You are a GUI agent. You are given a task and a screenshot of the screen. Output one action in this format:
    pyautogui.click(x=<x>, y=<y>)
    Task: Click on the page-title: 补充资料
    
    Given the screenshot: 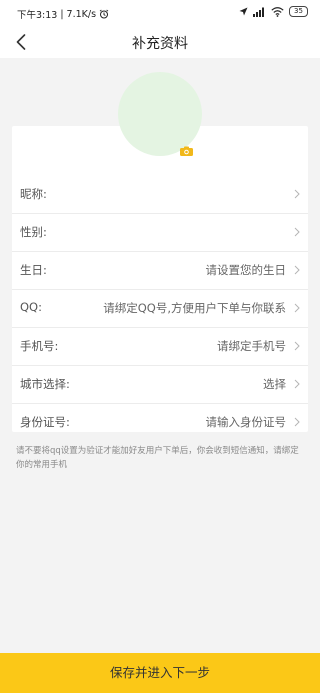 What is the action you would take?
    pyautogui.click(x=160, y=44)
    